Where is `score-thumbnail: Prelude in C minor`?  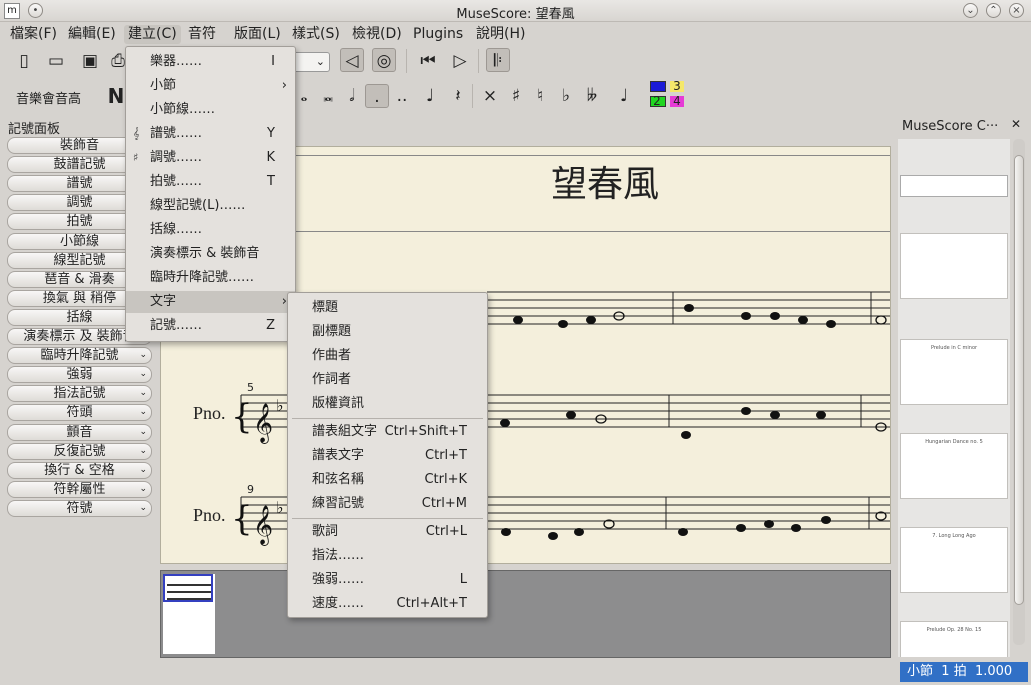
score-thumbnail: Prelude in C minor is located at coordinates (954, 372).